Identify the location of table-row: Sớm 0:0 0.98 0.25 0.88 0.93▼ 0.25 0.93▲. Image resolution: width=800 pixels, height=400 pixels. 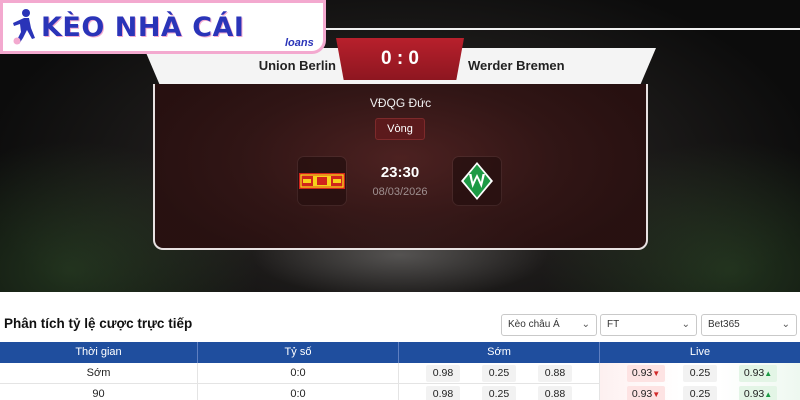
(400, 373).